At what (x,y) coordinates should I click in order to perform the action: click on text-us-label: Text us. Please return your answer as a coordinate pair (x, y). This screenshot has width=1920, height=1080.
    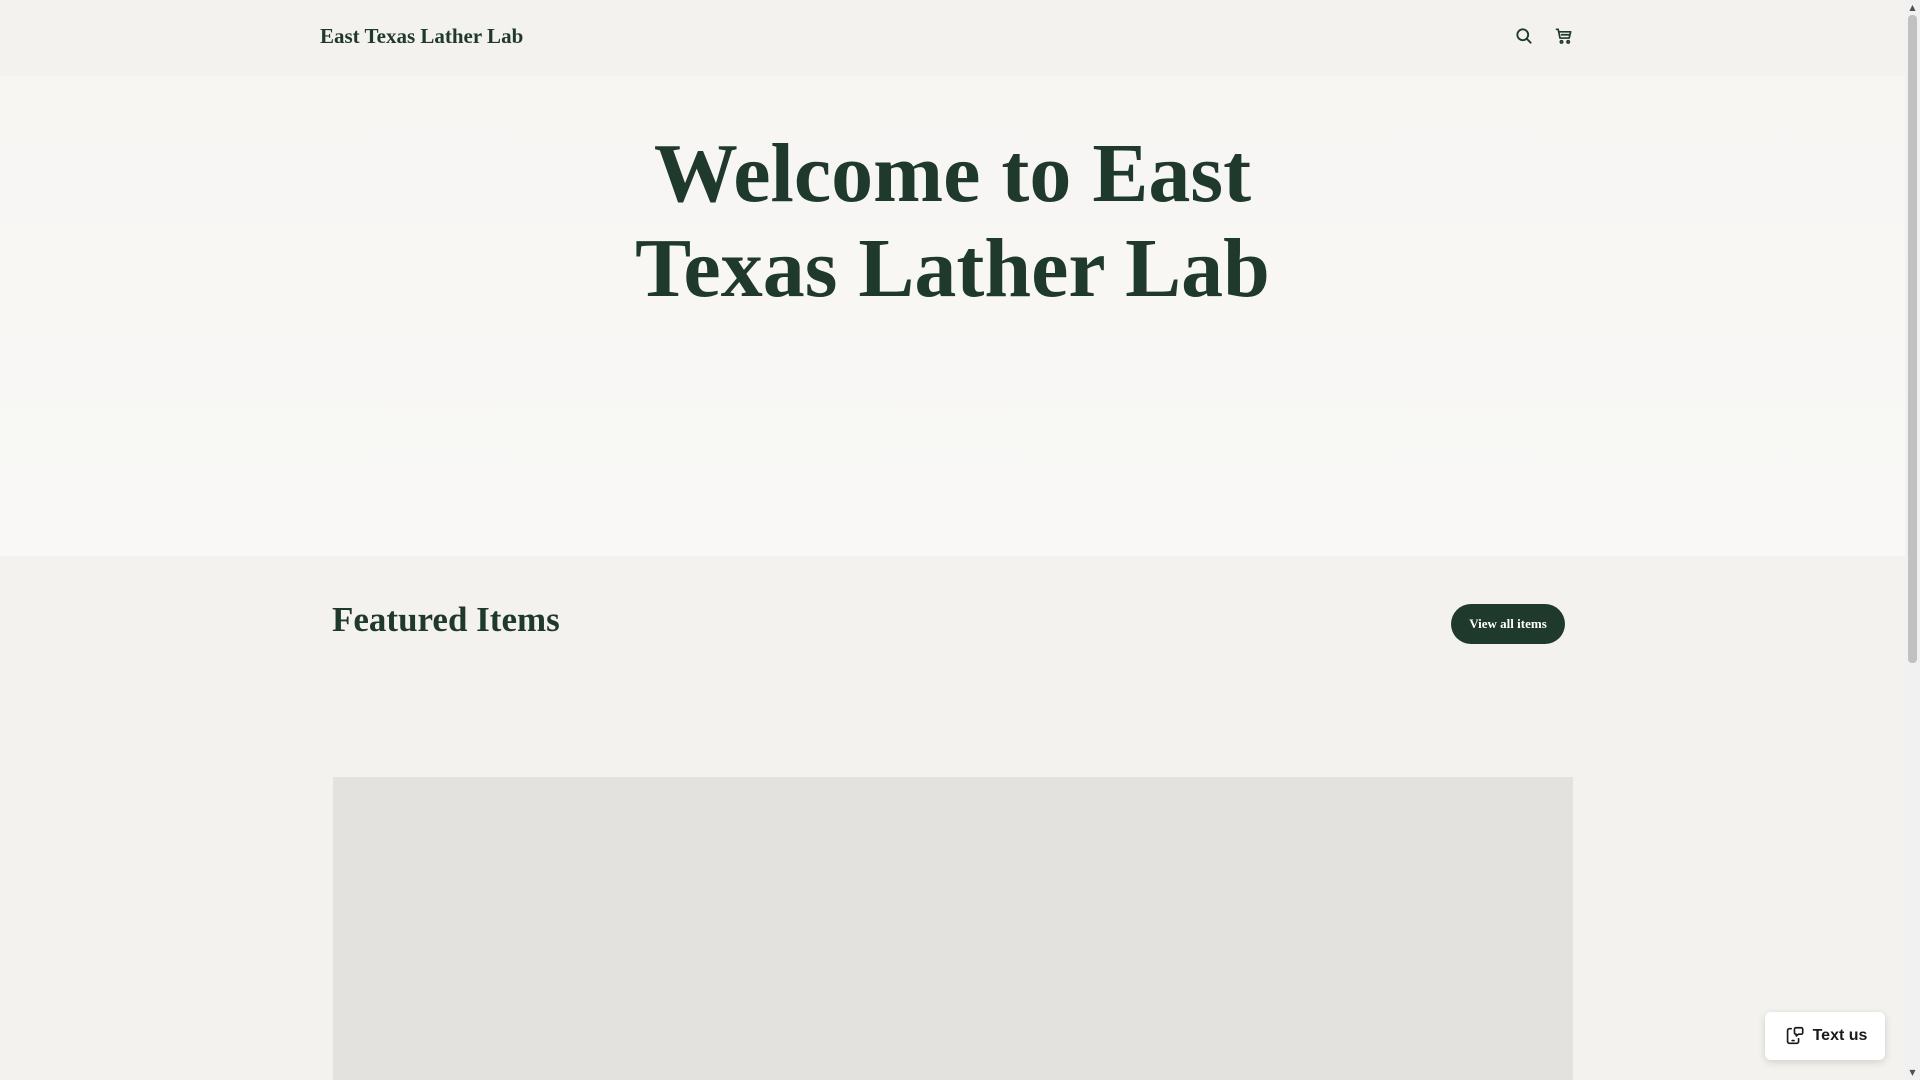
    Looking at the image, I should click on (1840, 1035).